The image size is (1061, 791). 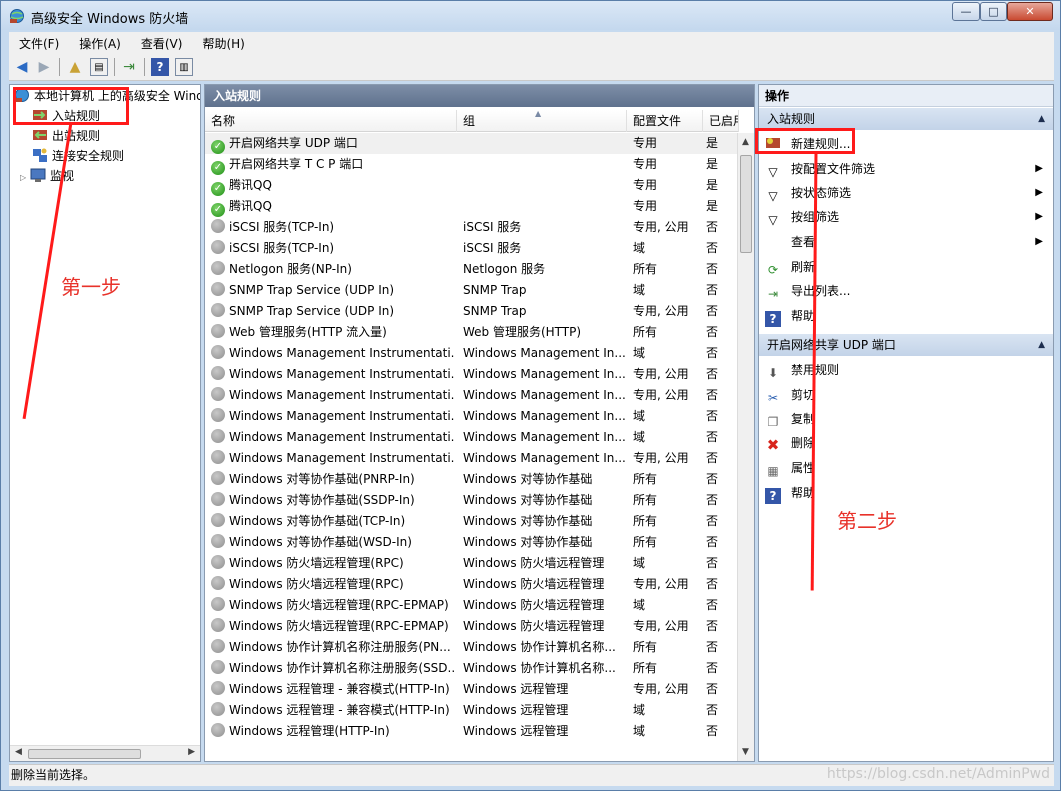 What do you see at coordinates (472, 227) in the screenshot?
I see `table-row: iSCSI 服务(TCP-In) iSCSI 服务 专用, 公用 否` at bounding box center [472, 227].